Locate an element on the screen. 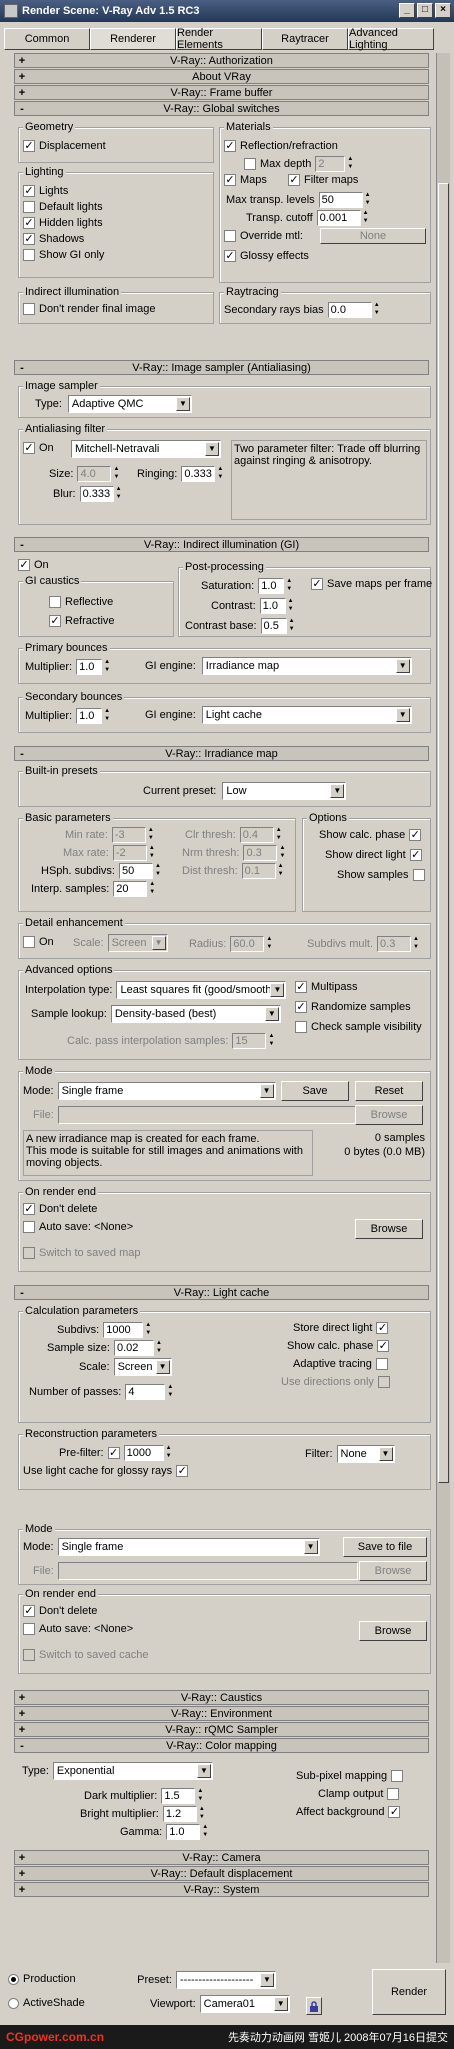  refractive-checkbox: ✓ Refractive is located at coordinates (82, 621).